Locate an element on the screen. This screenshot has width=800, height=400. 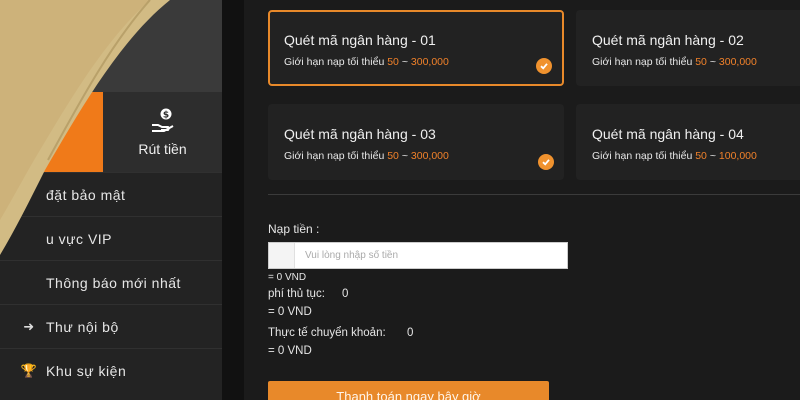
menu-item-inbox: ➜ Thư nội bộ is located at coordinates (111, 326).